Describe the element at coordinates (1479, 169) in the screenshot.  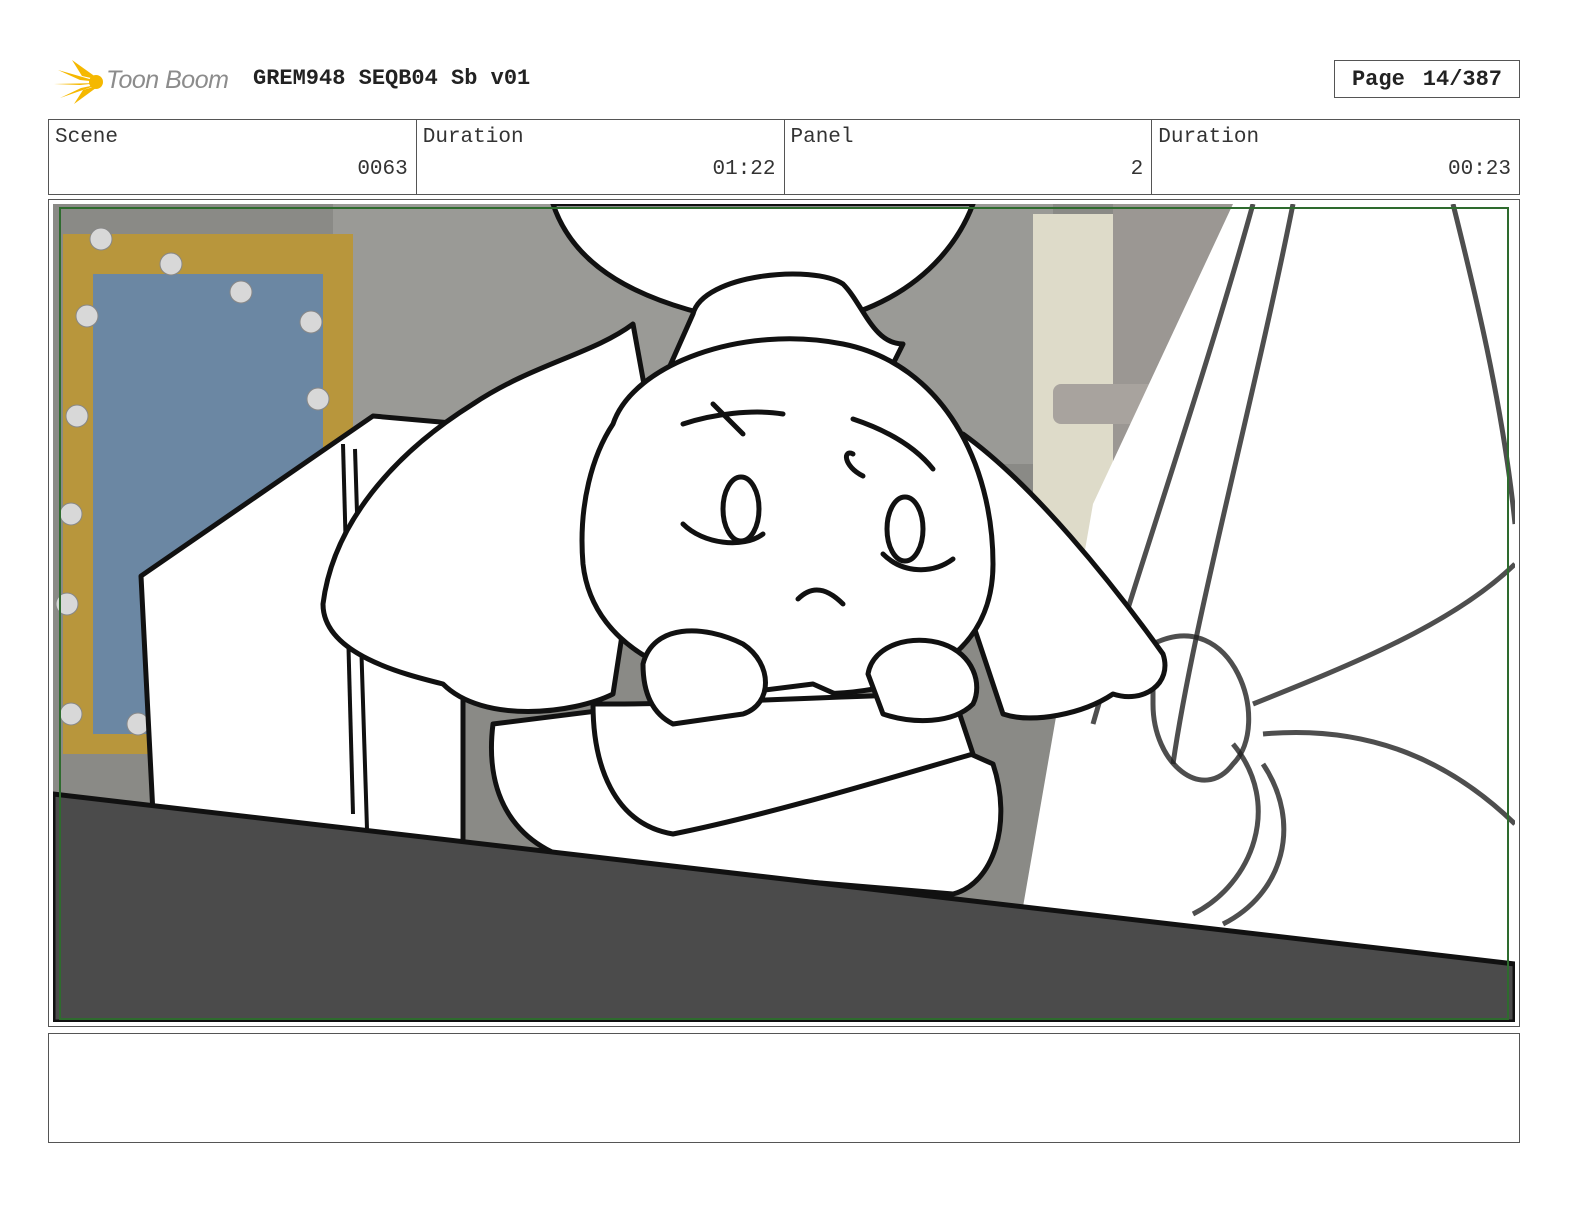
I see `panel-duration-value: 00:23` at that location.